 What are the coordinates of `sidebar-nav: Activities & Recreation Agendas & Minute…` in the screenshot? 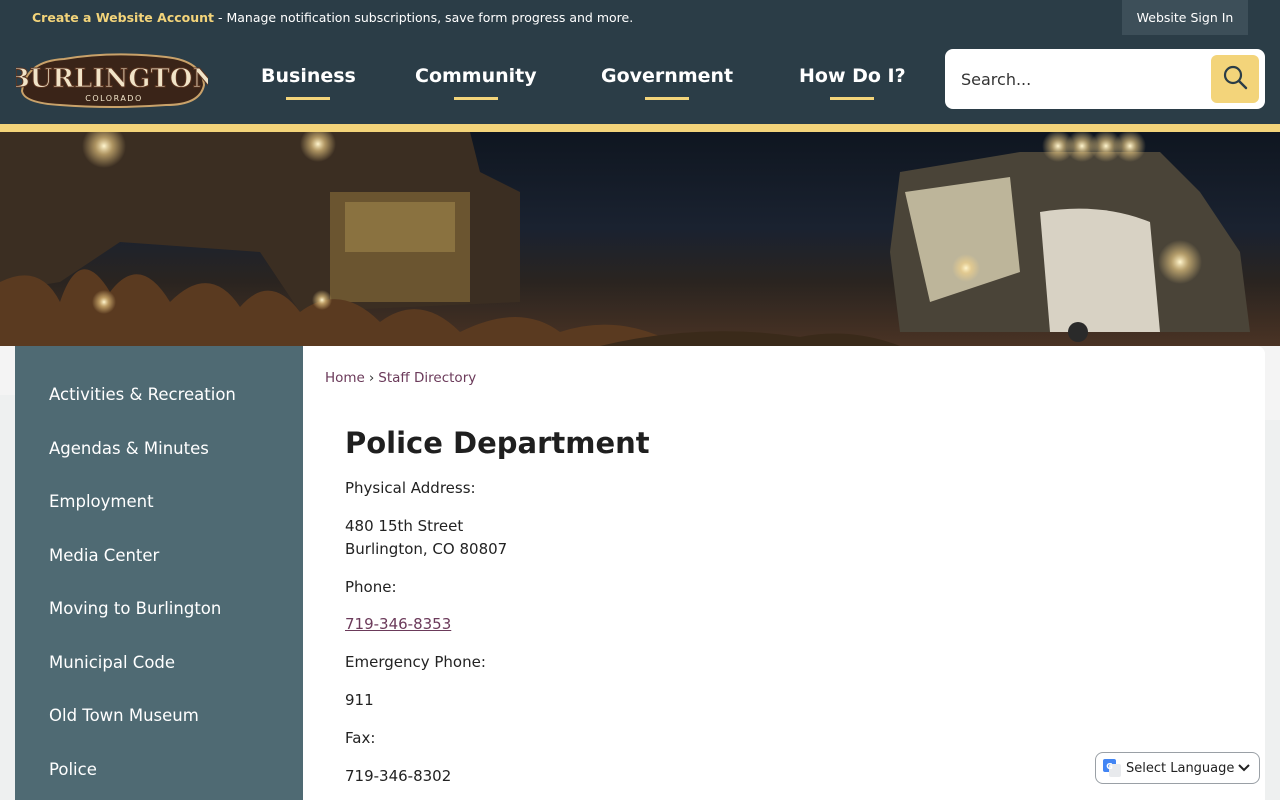 It's located at (159, 573).